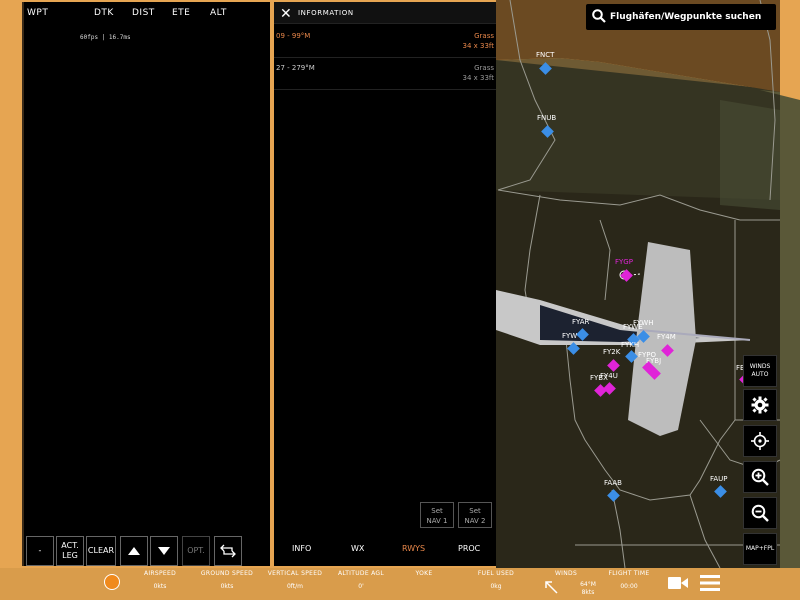 The image size is (800, 600). What do you see at coordinates (160, 586) in the screenshot?
I see `airspeed-value: 0kts` at bounding box center [160, 586].